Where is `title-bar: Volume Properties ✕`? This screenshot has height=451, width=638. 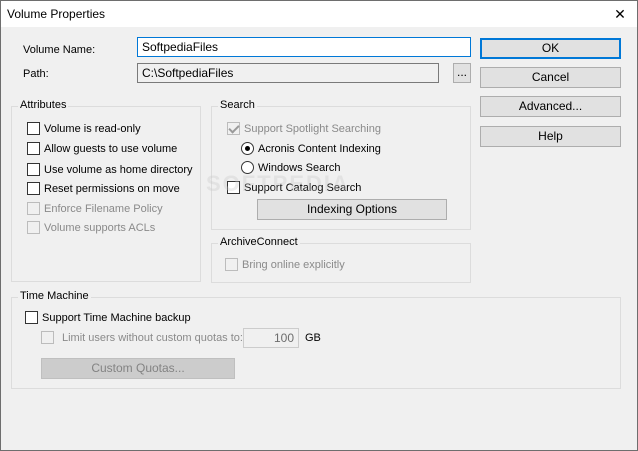 title-bar: Volume Properties ✕ is located at coordinates (319, 14).